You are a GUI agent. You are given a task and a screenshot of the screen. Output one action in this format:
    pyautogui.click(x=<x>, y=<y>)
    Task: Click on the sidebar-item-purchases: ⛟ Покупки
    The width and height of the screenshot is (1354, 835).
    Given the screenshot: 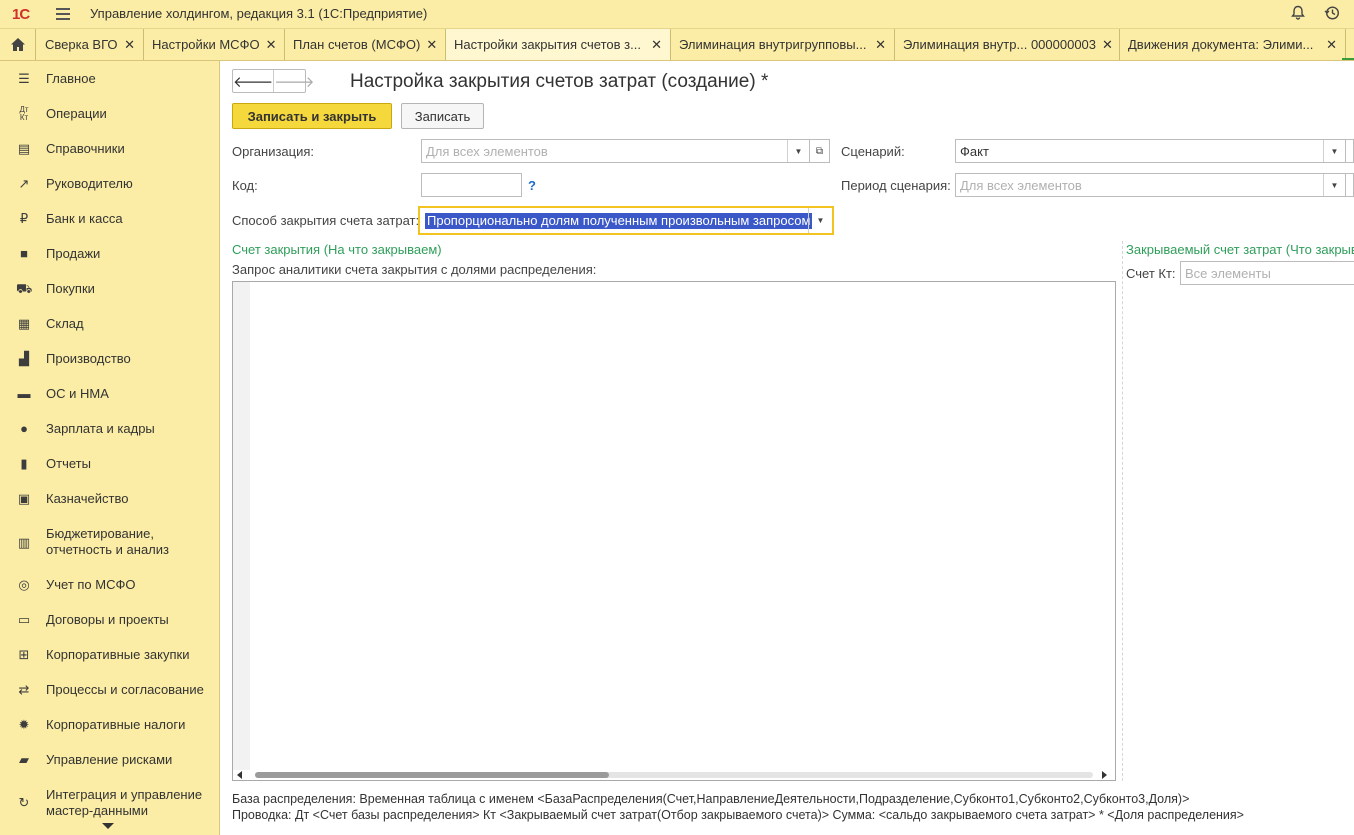 What is the action you would take?
    pyautogui.click(x=109, y=291)
    